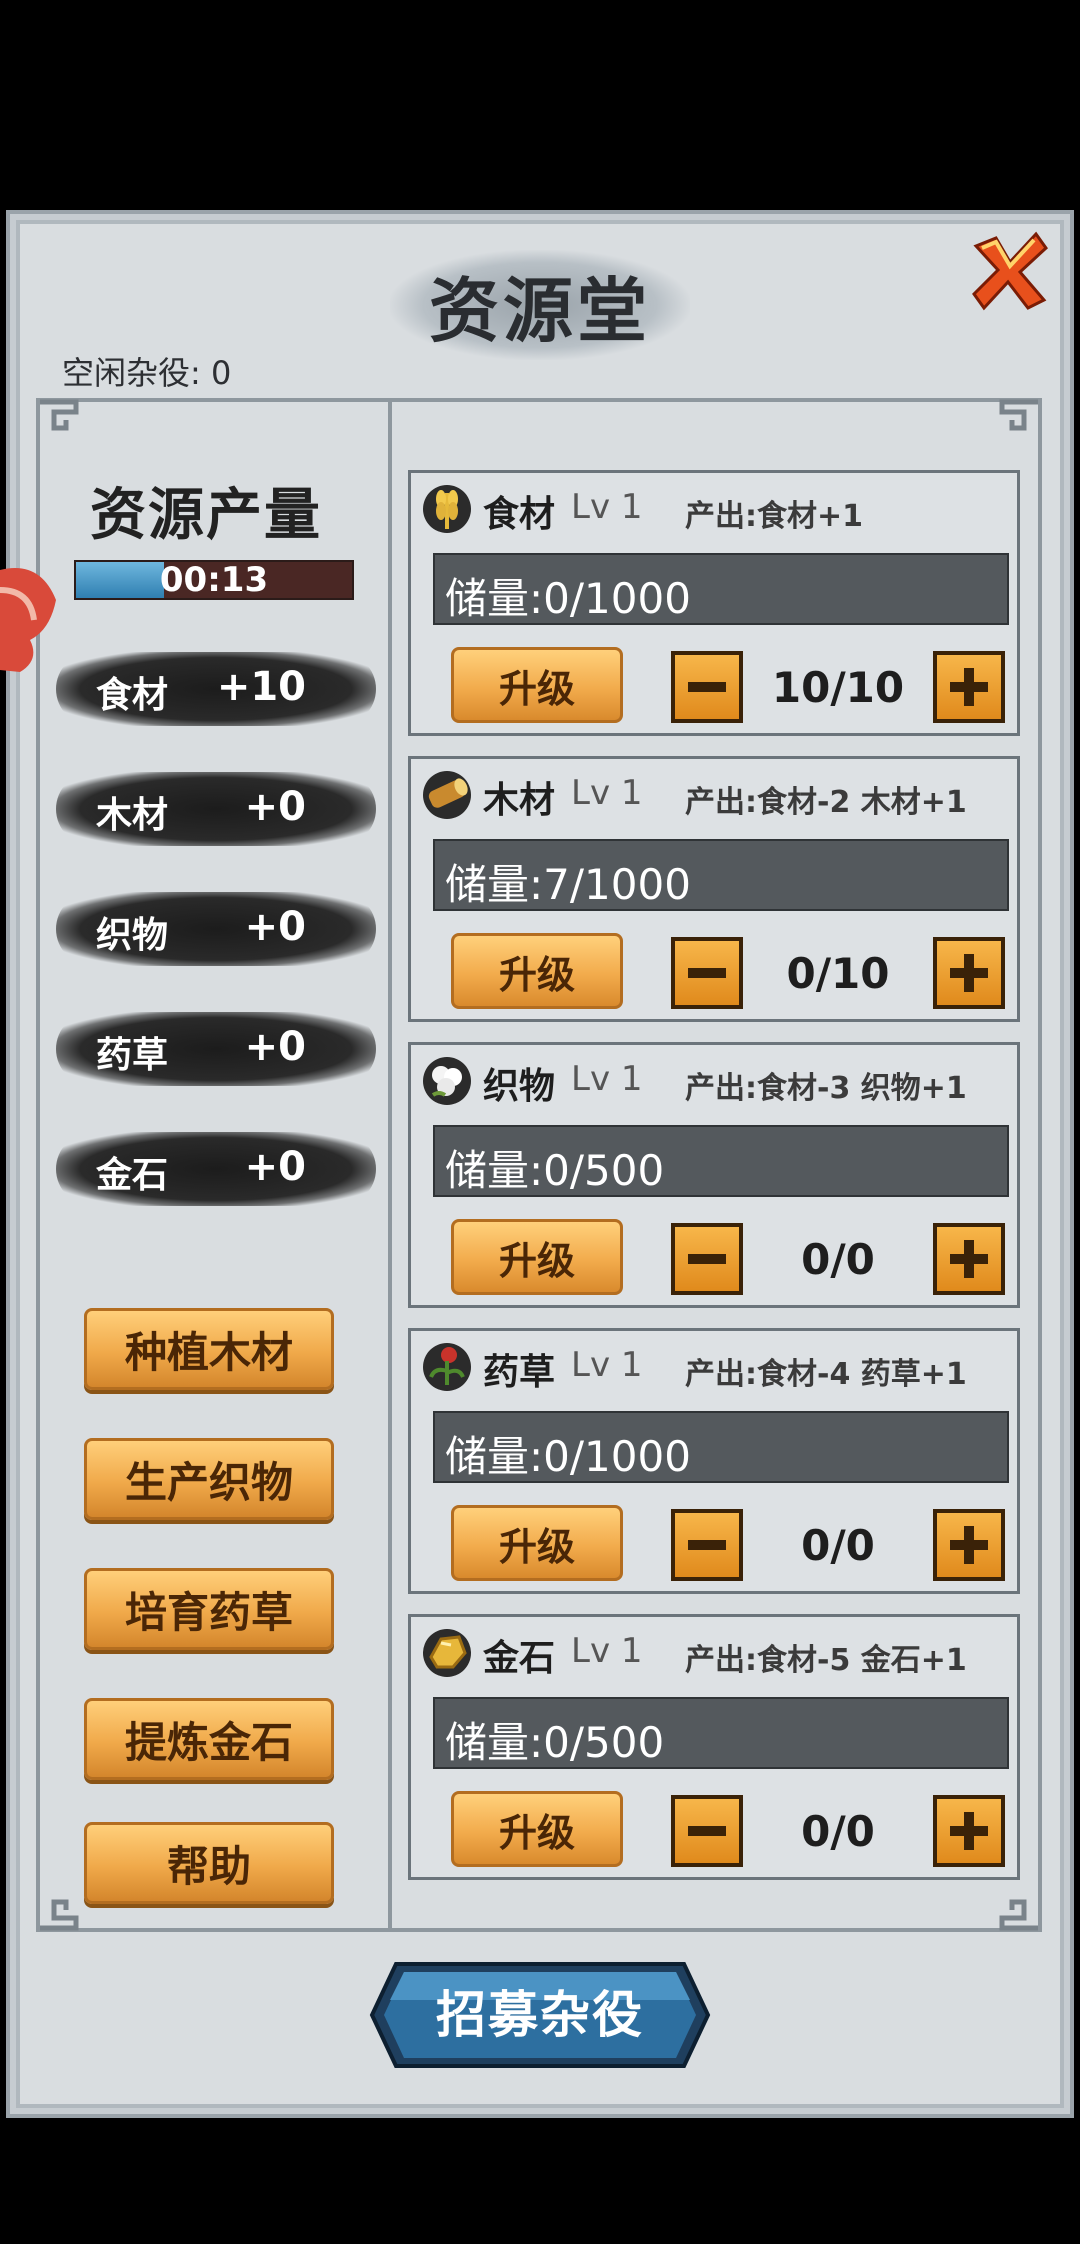 The image size is (1080, 2244). I want to click on worker-count: 0/10, so click(838, 973).